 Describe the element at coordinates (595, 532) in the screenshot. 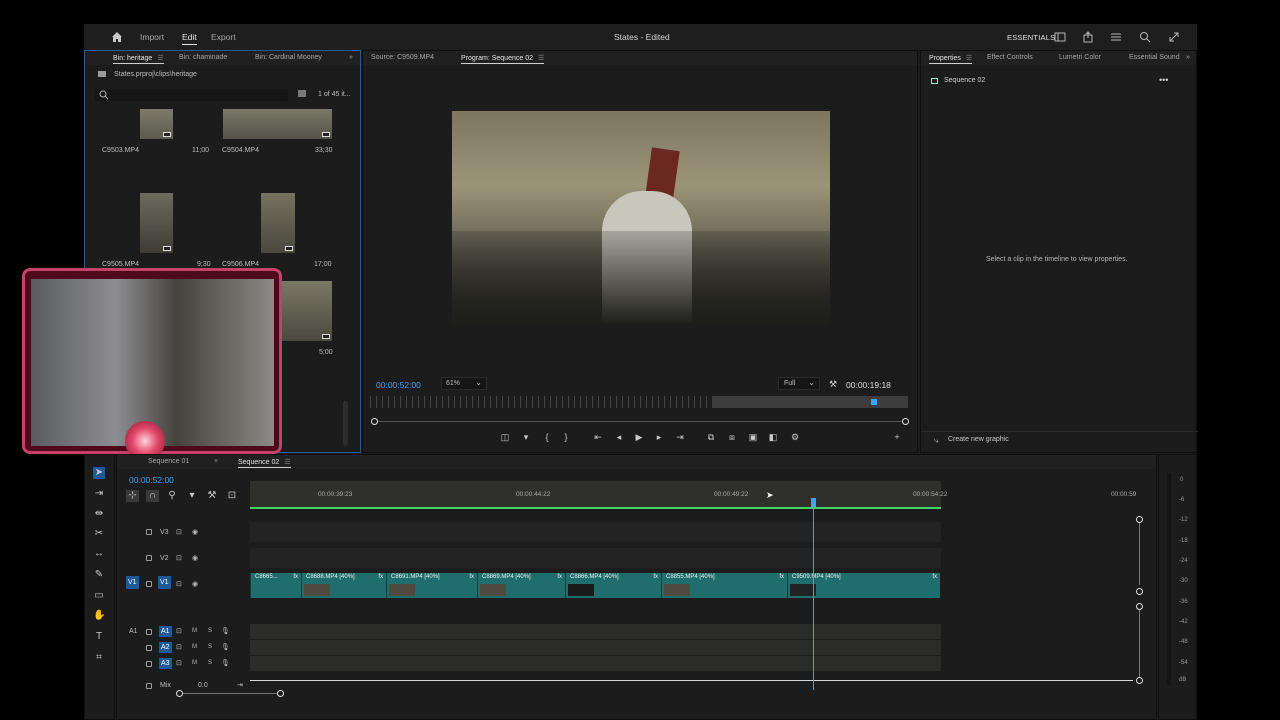

I see `track-v3` at that location.